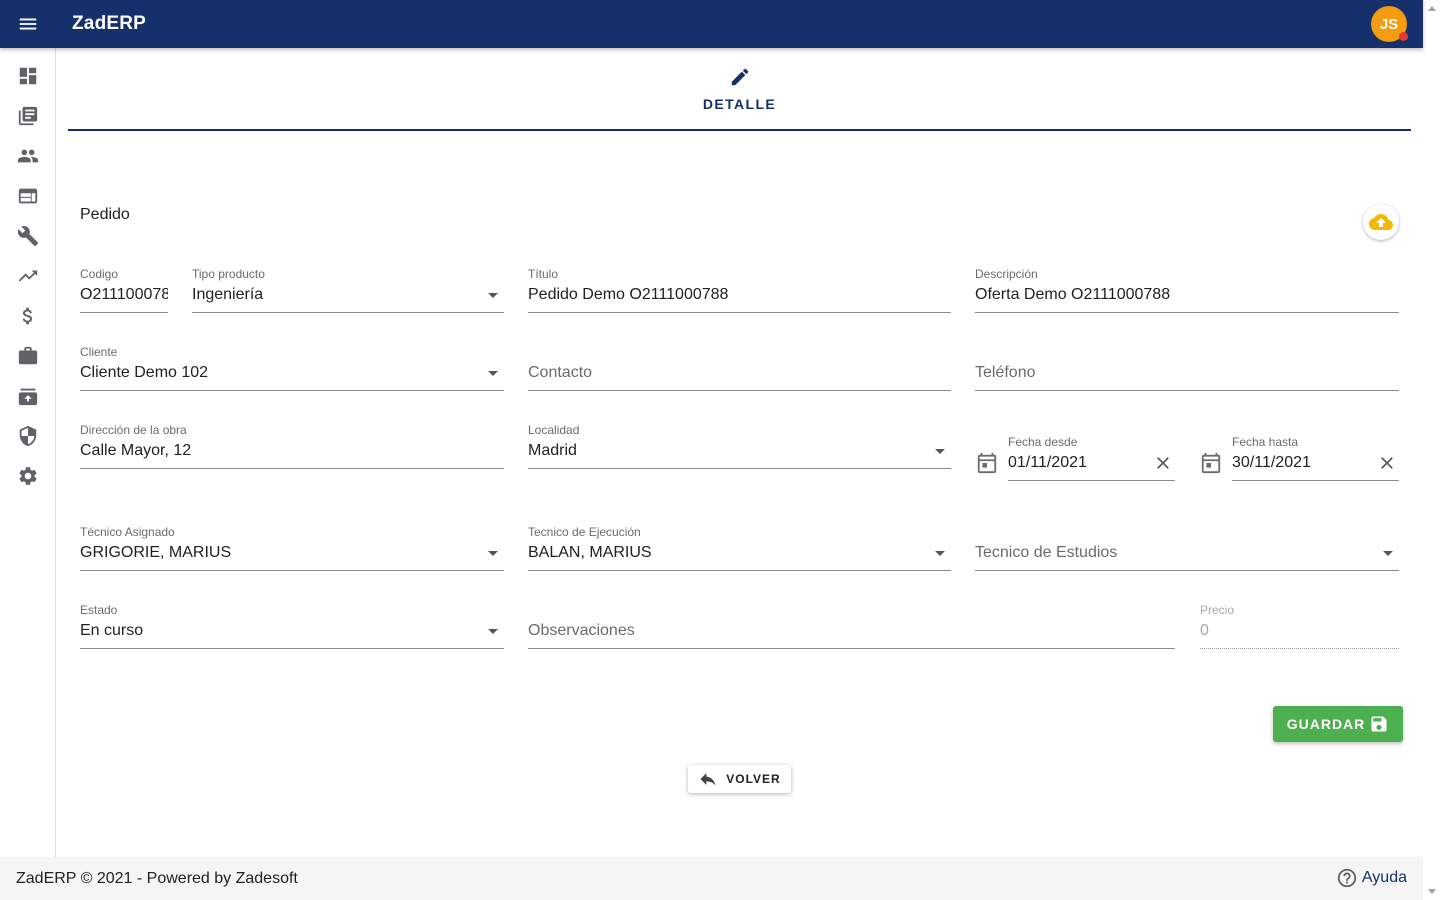  I want to click on sidebar-item-settings, so click(28, 476).